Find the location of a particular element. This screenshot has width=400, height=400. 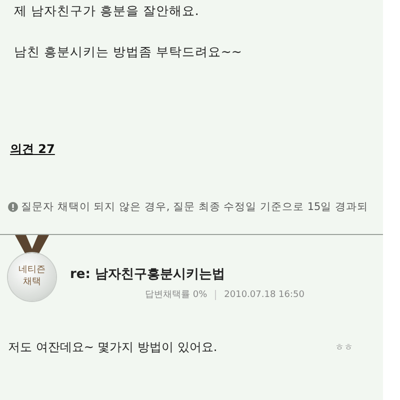

info-icon is located at coordinates (13, 207).